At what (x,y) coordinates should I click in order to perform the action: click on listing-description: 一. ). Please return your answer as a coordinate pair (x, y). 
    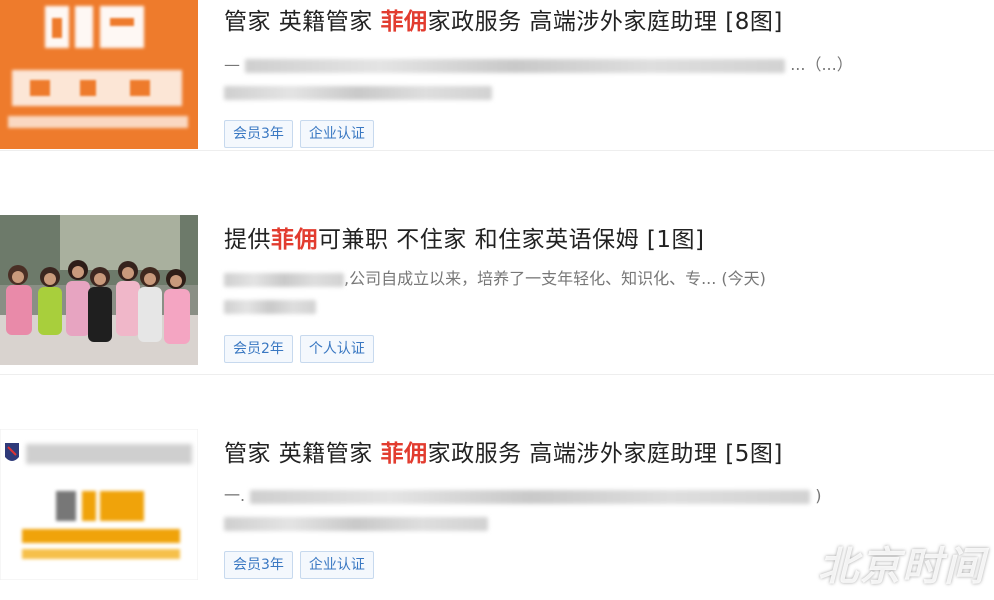
    Looking at the image, I should click on (523, 494).